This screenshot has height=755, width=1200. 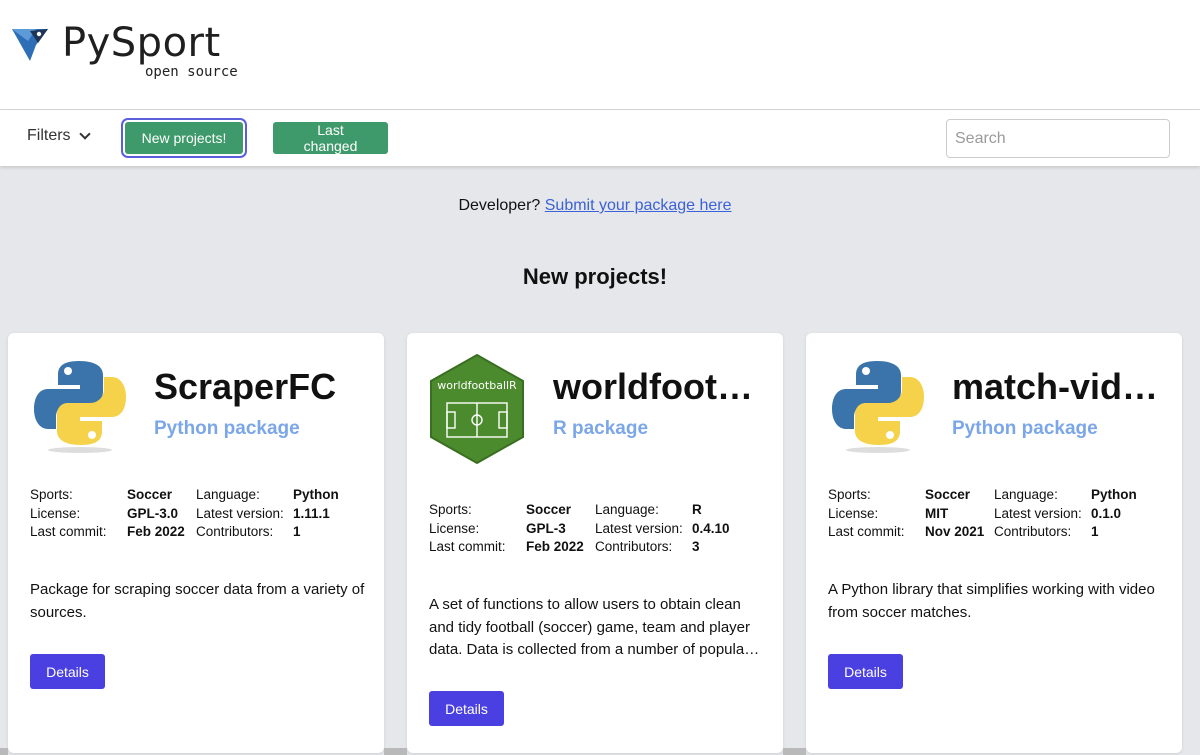 I want to click on submit-package-link: Submit your package here, so click(x=638, y=205).